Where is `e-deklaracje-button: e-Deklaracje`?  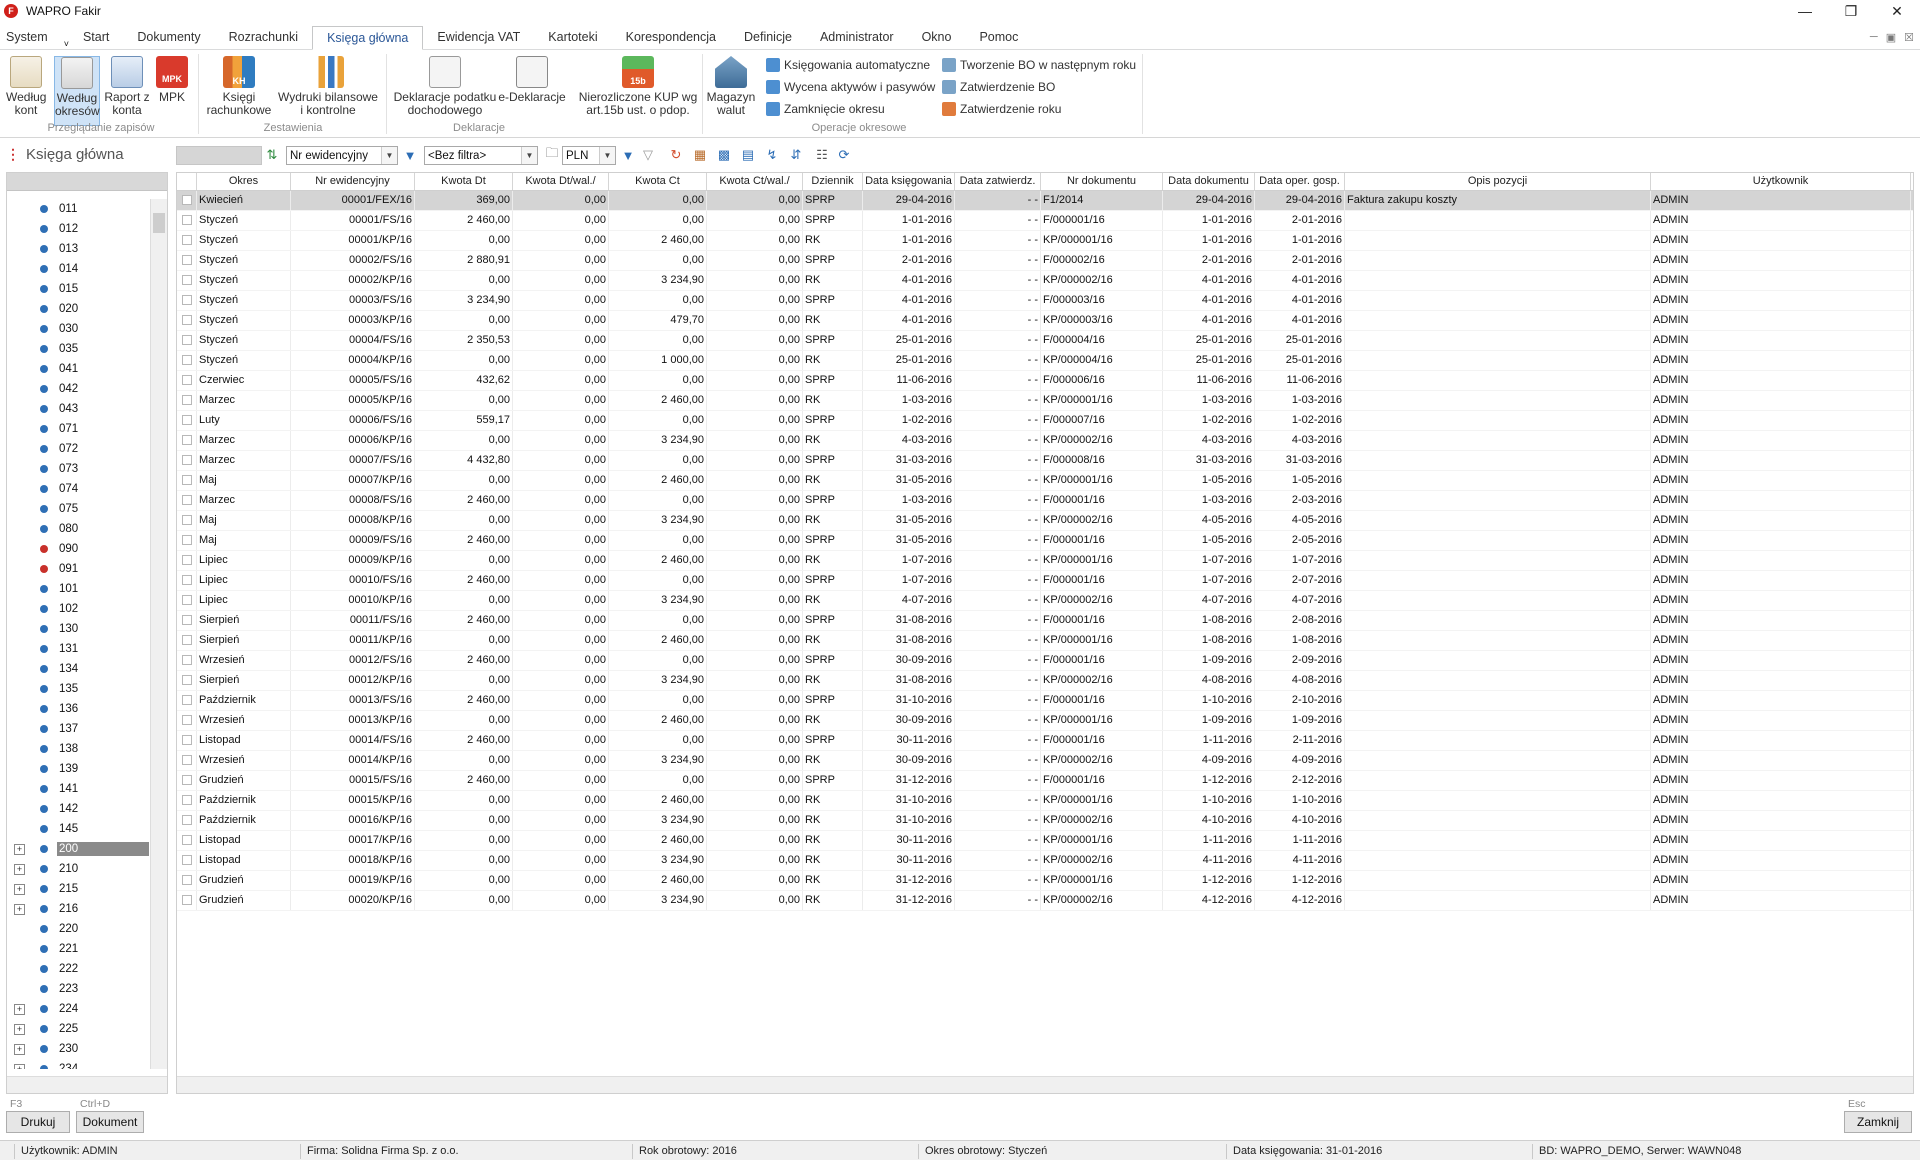
e-deklaracje-button: e-Deklaracje is located at coordinates (532, 80).